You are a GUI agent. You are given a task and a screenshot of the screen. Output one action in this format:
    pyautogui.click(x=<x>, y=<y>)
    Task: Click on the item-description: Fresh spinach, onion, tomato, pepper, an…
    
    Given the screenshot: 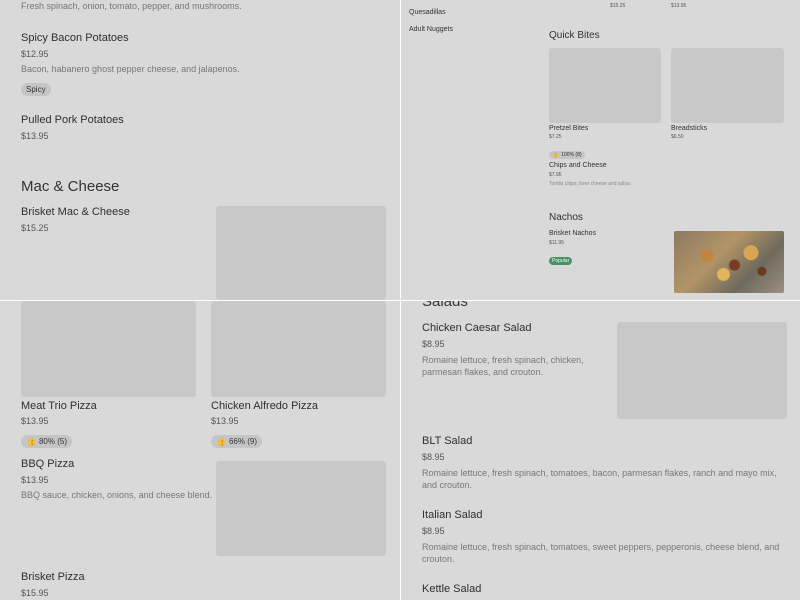 What is the action you would take?
    pyautogui.click(x=131, y=6)
    